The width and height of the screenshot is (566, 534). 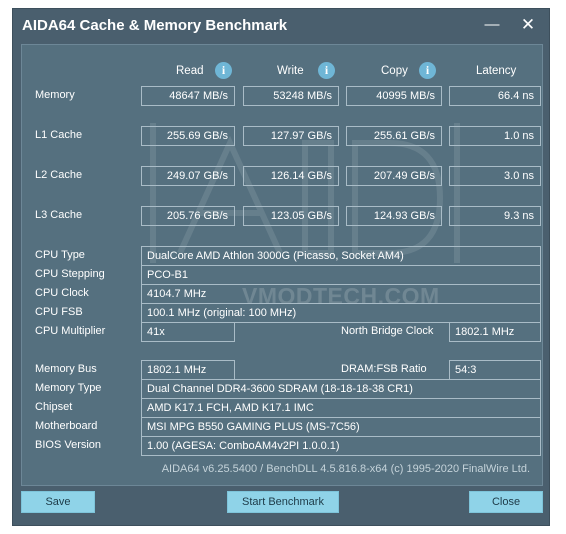 What do you see at coordinates (341, 446) in the screenshot?
I see `bios-version-value: 1.00 (AGESA: ComboAM4v2PI 1.0.0.1)` at bounding box center [341, 446].